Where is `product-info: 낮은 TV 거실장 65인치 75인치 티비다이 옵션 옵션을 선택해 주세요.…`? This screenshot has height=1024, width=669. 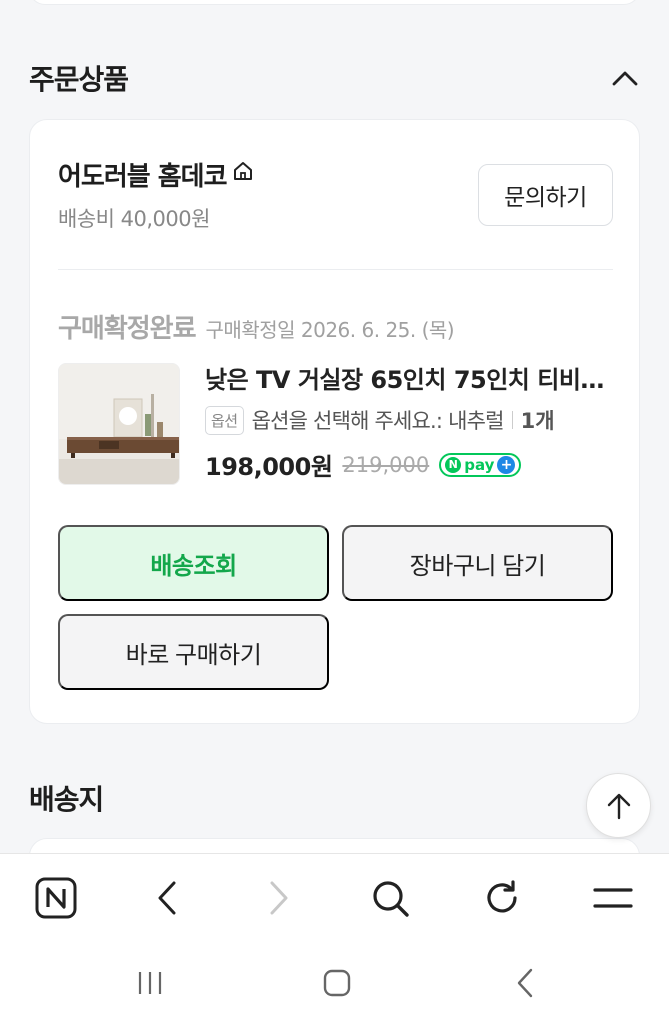
product-info: 낮은 TV 거실장 65인치 75인치 티비다이 옵션 옵션을 선택해 주세요.… is located at coordinates (409, 422).